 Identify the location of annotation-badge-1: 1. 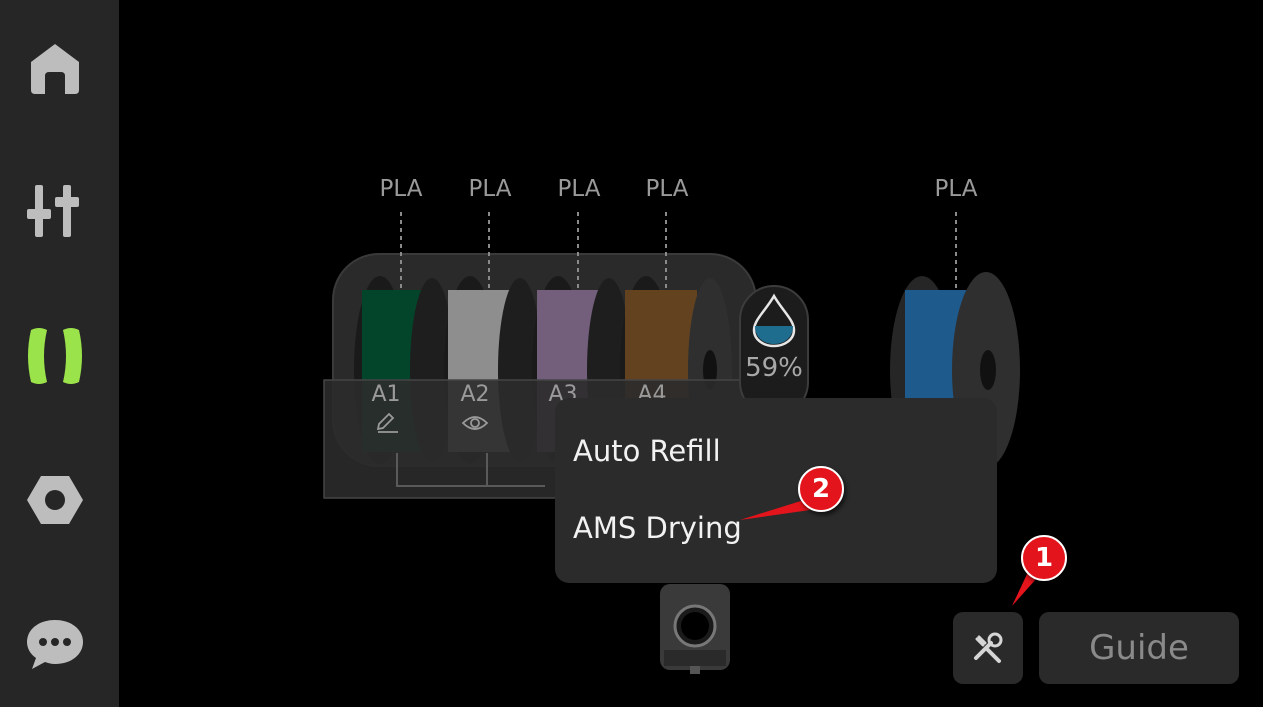
(1044, 558).